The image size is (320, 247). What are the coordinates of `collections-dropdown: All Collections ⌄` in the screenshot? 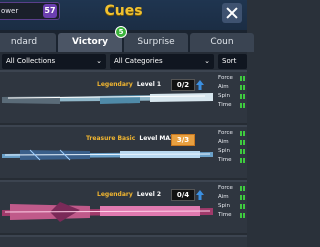 It's located at (54, 61).